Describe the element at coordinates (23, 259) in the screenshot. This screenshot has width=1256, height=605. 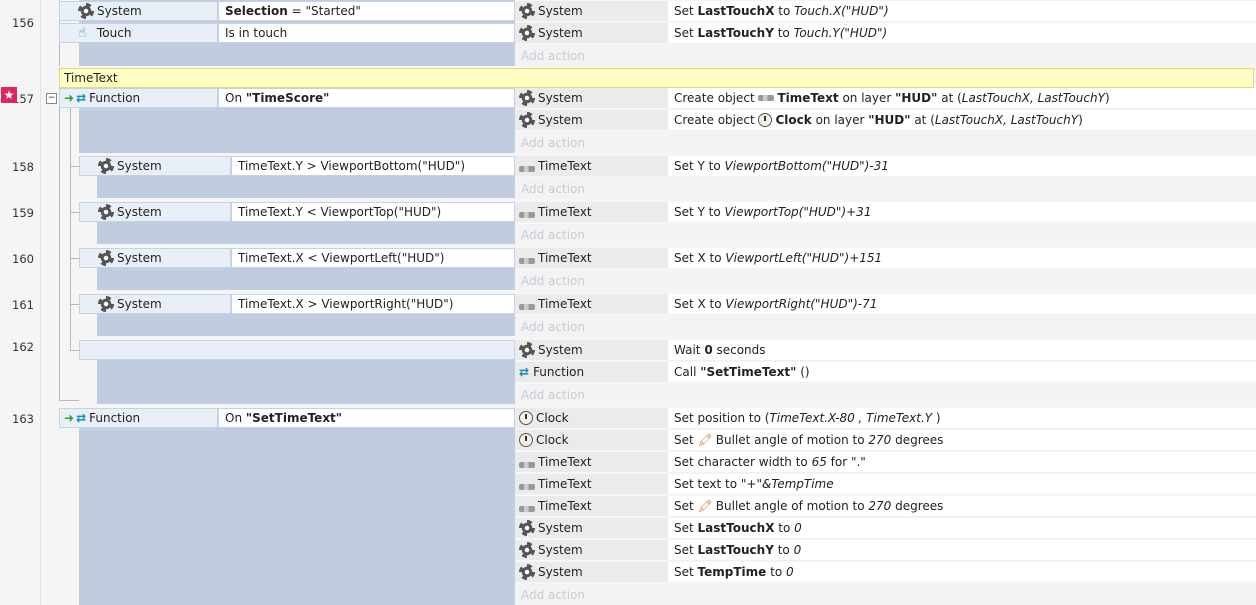
I see `line-number: 160` at that location.